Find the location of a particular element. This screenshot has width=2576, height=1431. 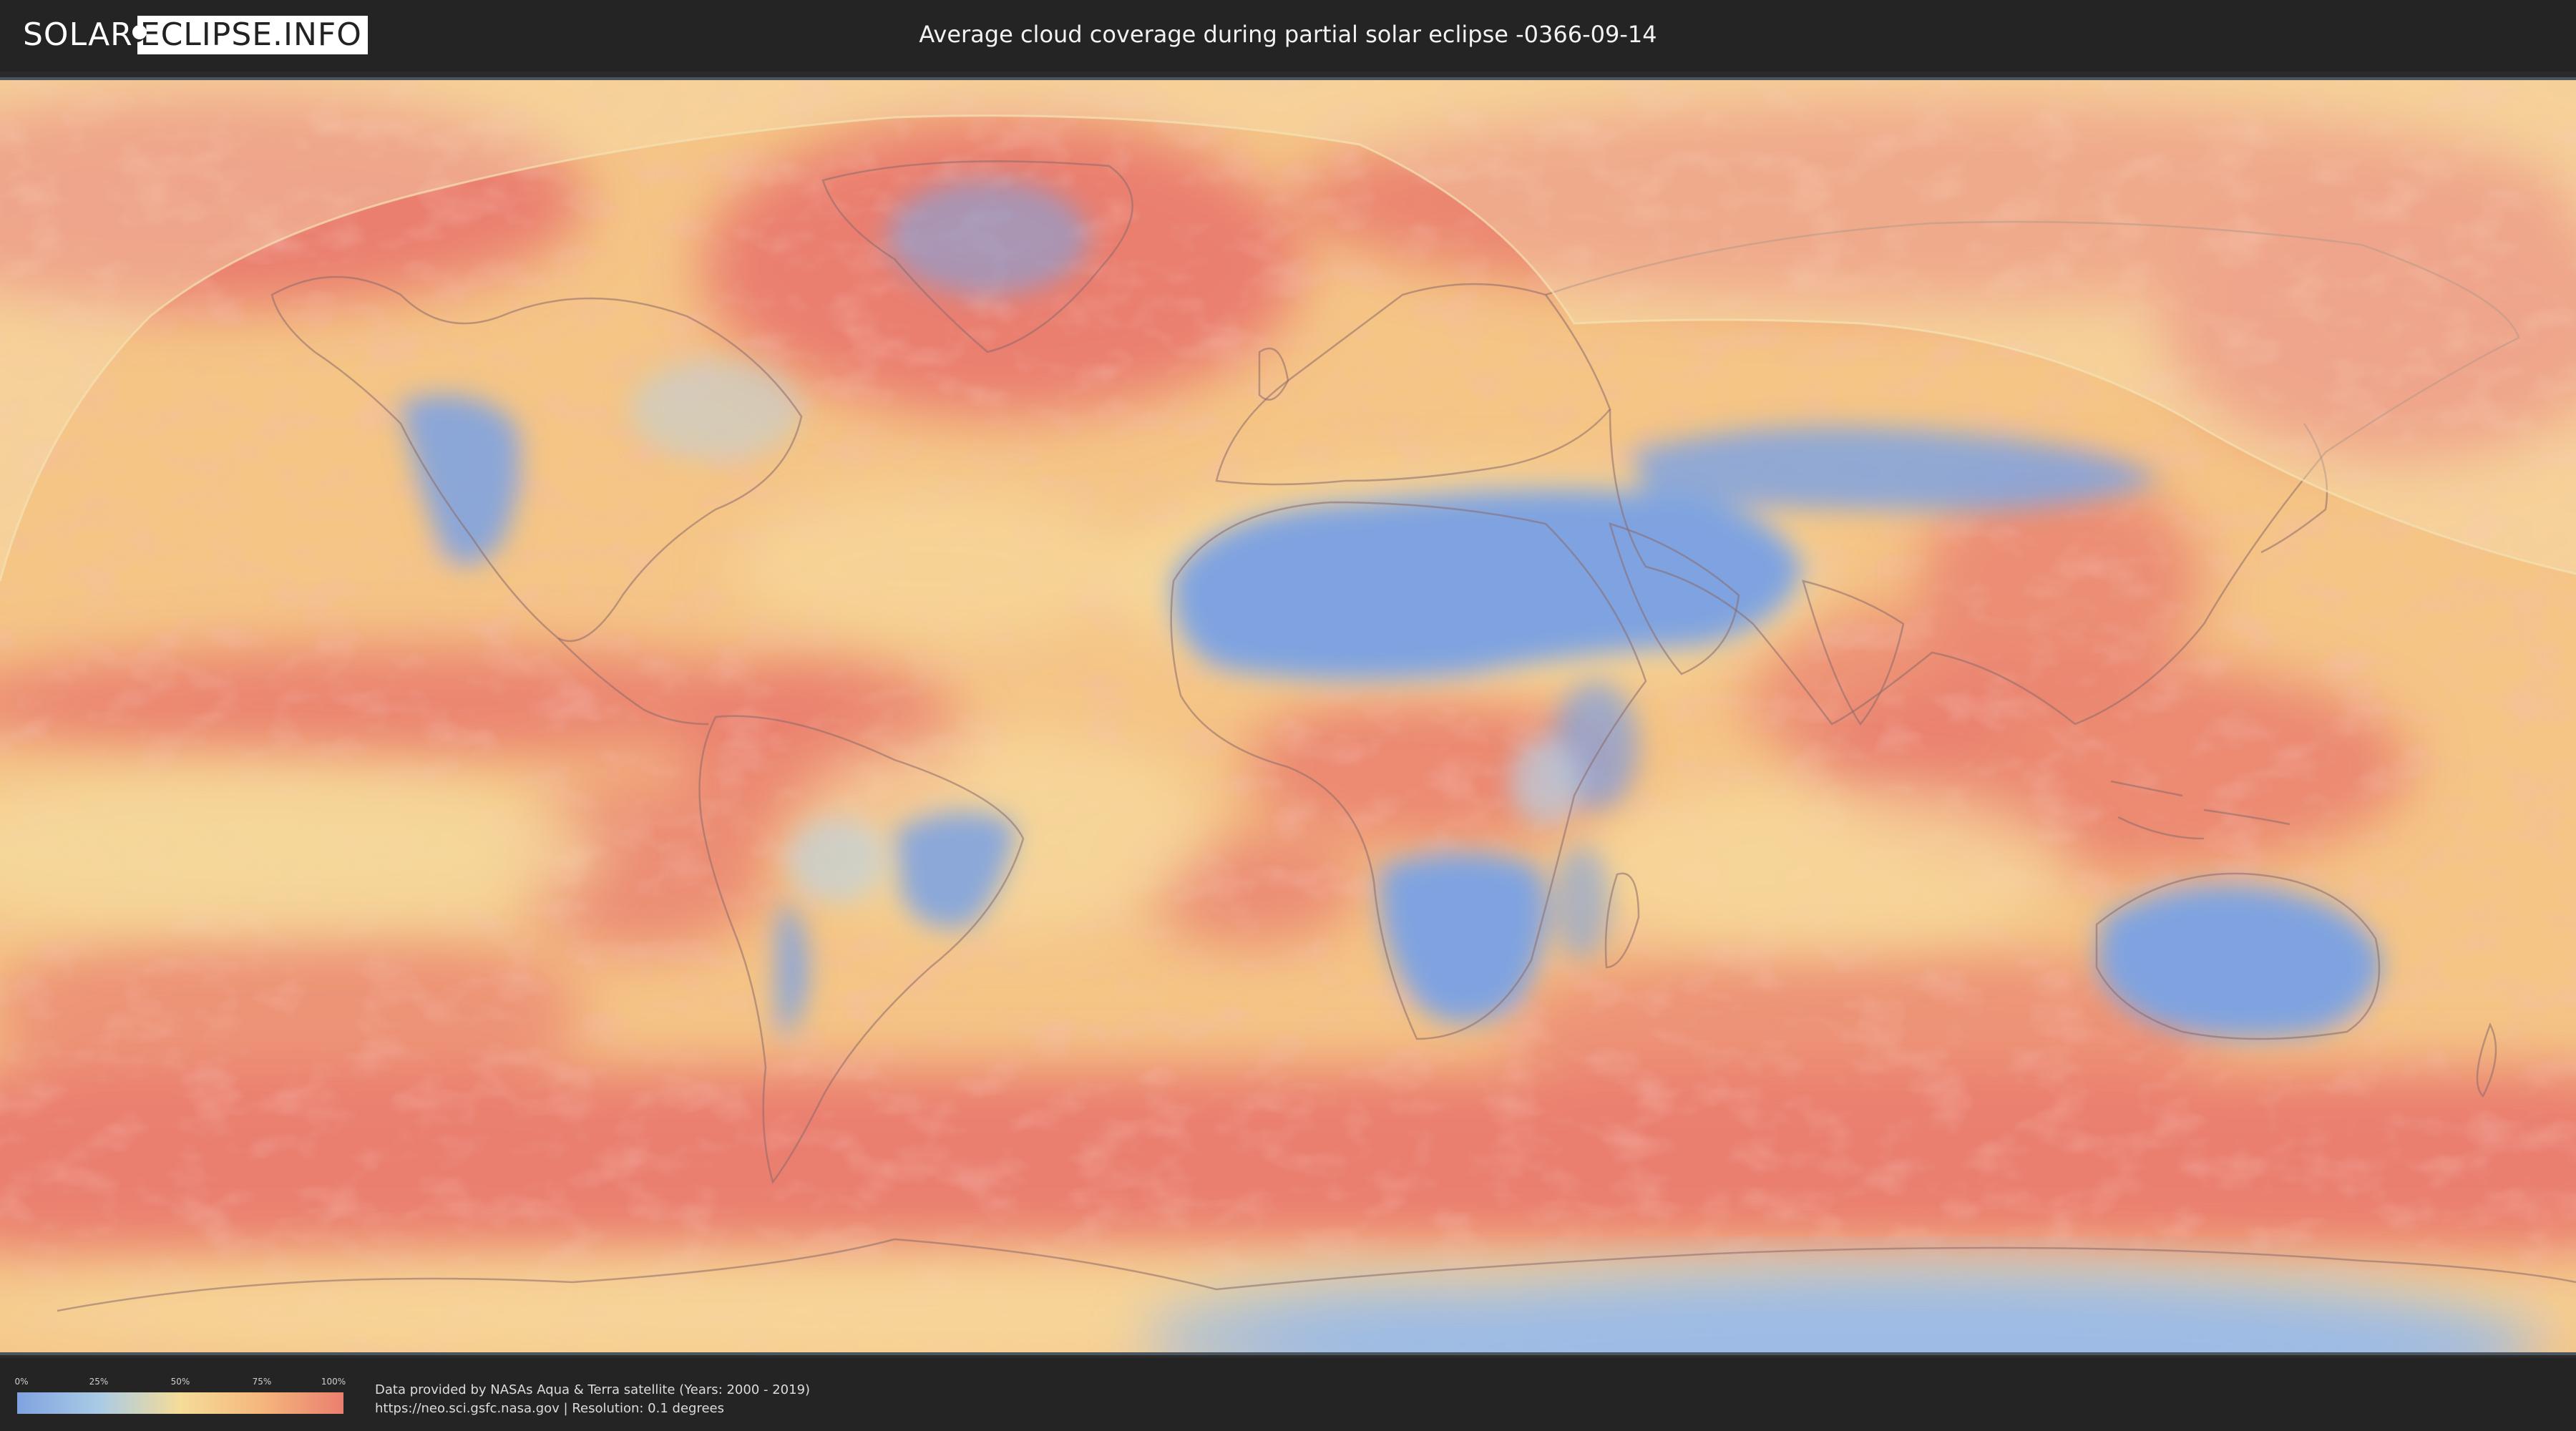

logo-text-eclipse-info: ECLIPSE.INFO is located at coordinates (247, 35).